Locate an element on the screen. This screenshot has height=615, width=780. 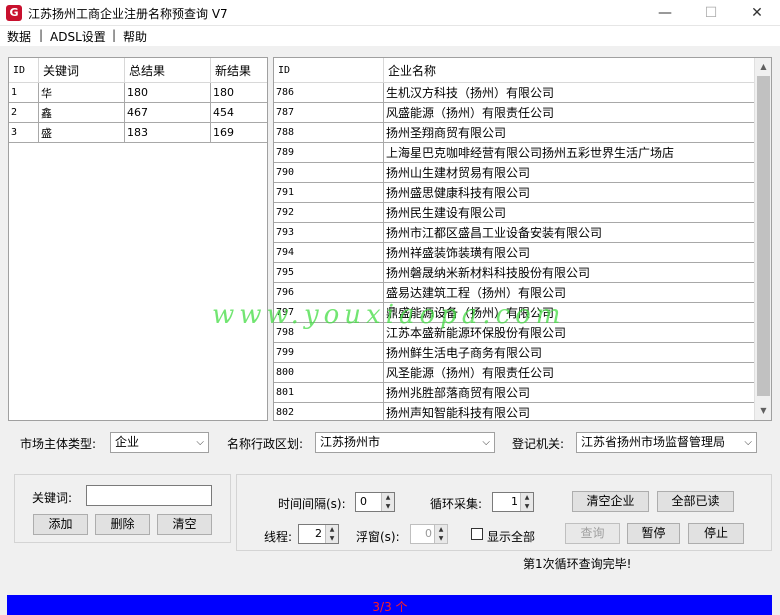
interval-spinner: 0 ▲ ▼ is located at coordinates (375, 502).